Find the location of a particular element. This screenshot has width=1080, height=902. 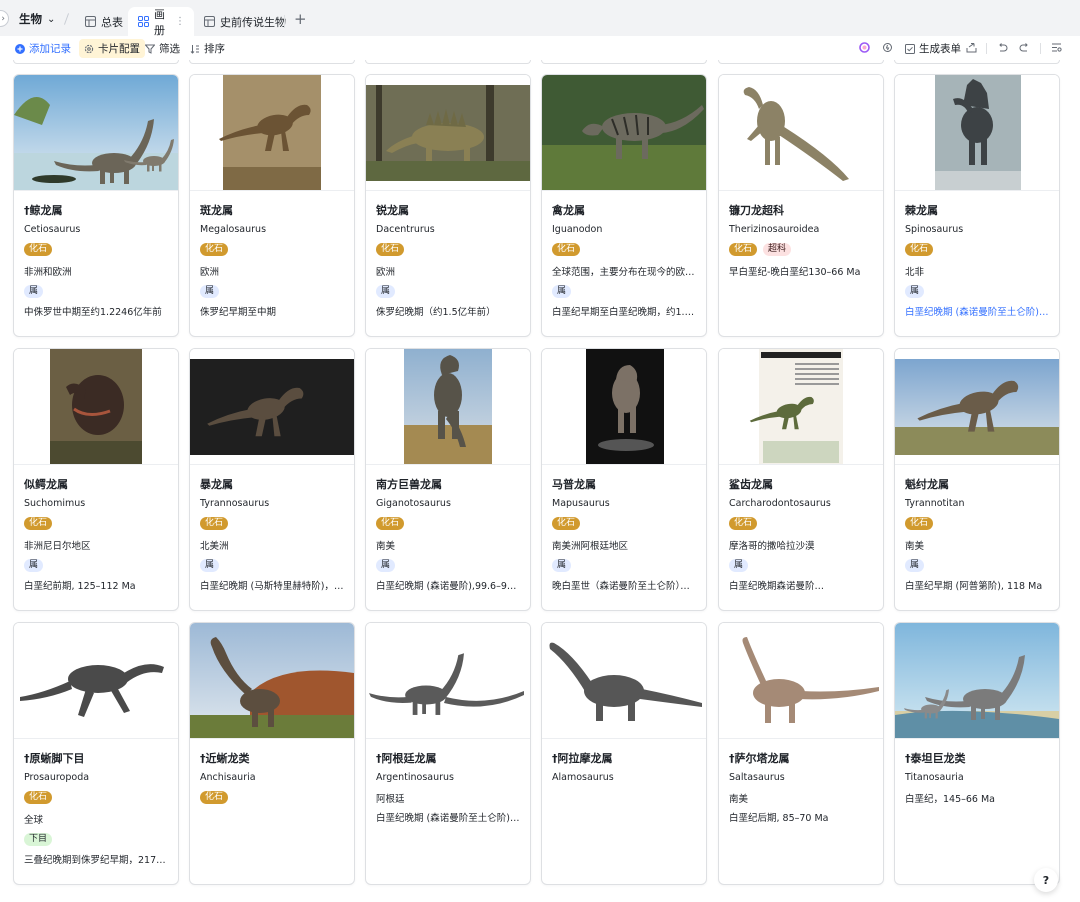

chevron-right-icon: › is located at coordinates (3, 18).